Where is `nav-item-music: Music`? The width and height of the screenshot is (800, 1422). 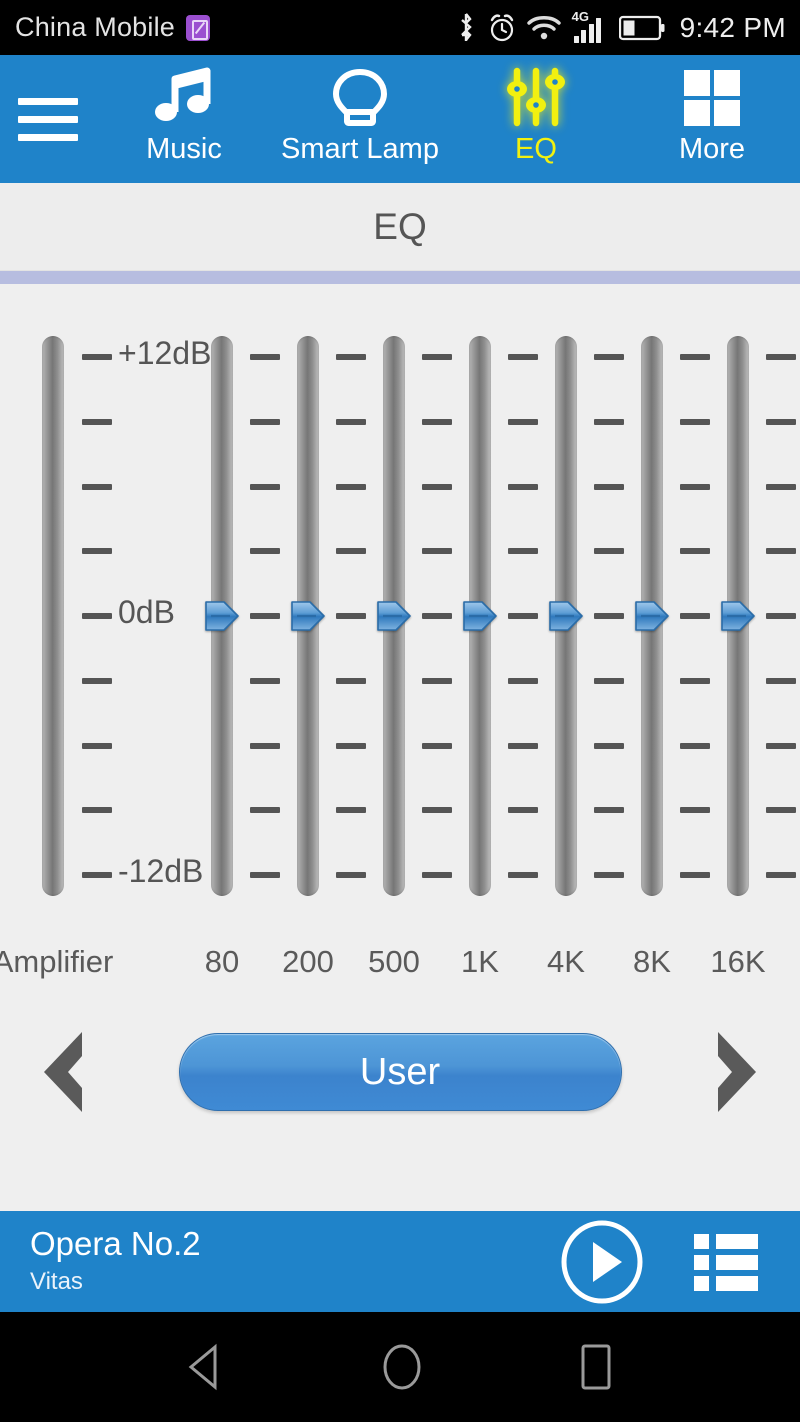 nav-item-music: Music is located at coordinates (184, 119).